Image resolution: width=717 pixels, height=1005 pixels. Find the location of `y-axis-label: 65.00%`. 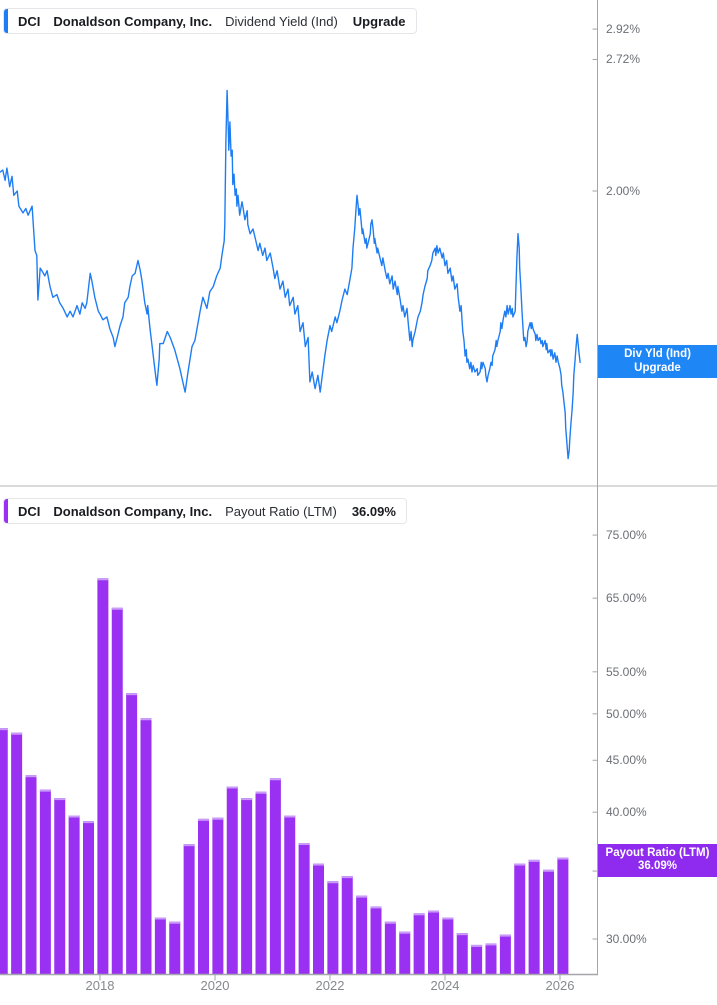

y-axis-label: 65.00% is located at coordinates (626, 598).